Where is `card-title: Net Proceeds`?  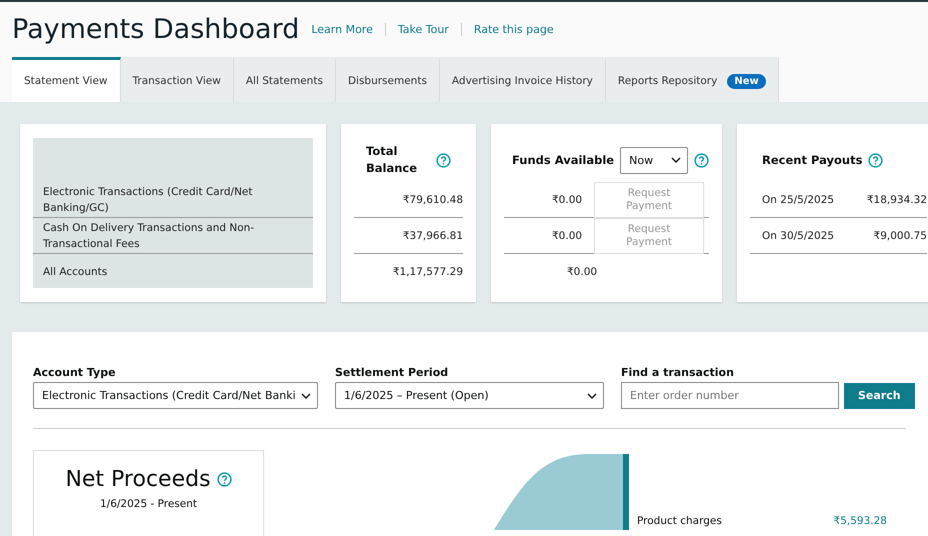
card-title: Net Proceeds is located at coordinates (138, 479).